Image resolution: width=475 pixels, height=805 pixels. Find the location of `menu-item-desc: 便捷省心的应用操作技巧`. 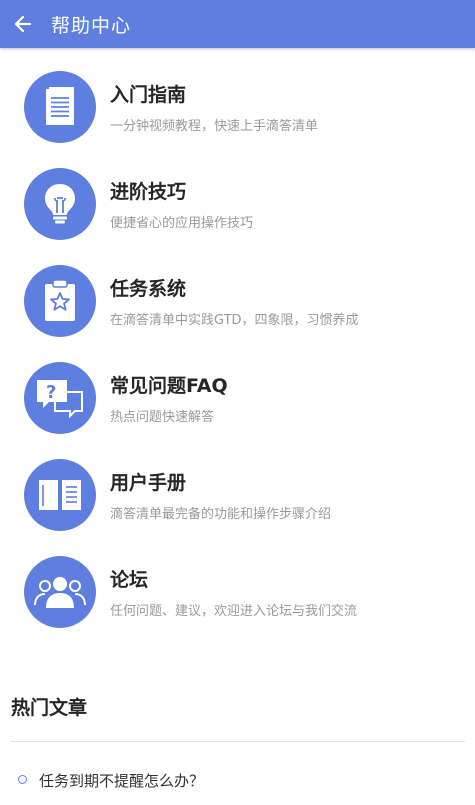

menu-item-desc: 便捷省心的应用操作技巧 is located at coordinates (182, 223).